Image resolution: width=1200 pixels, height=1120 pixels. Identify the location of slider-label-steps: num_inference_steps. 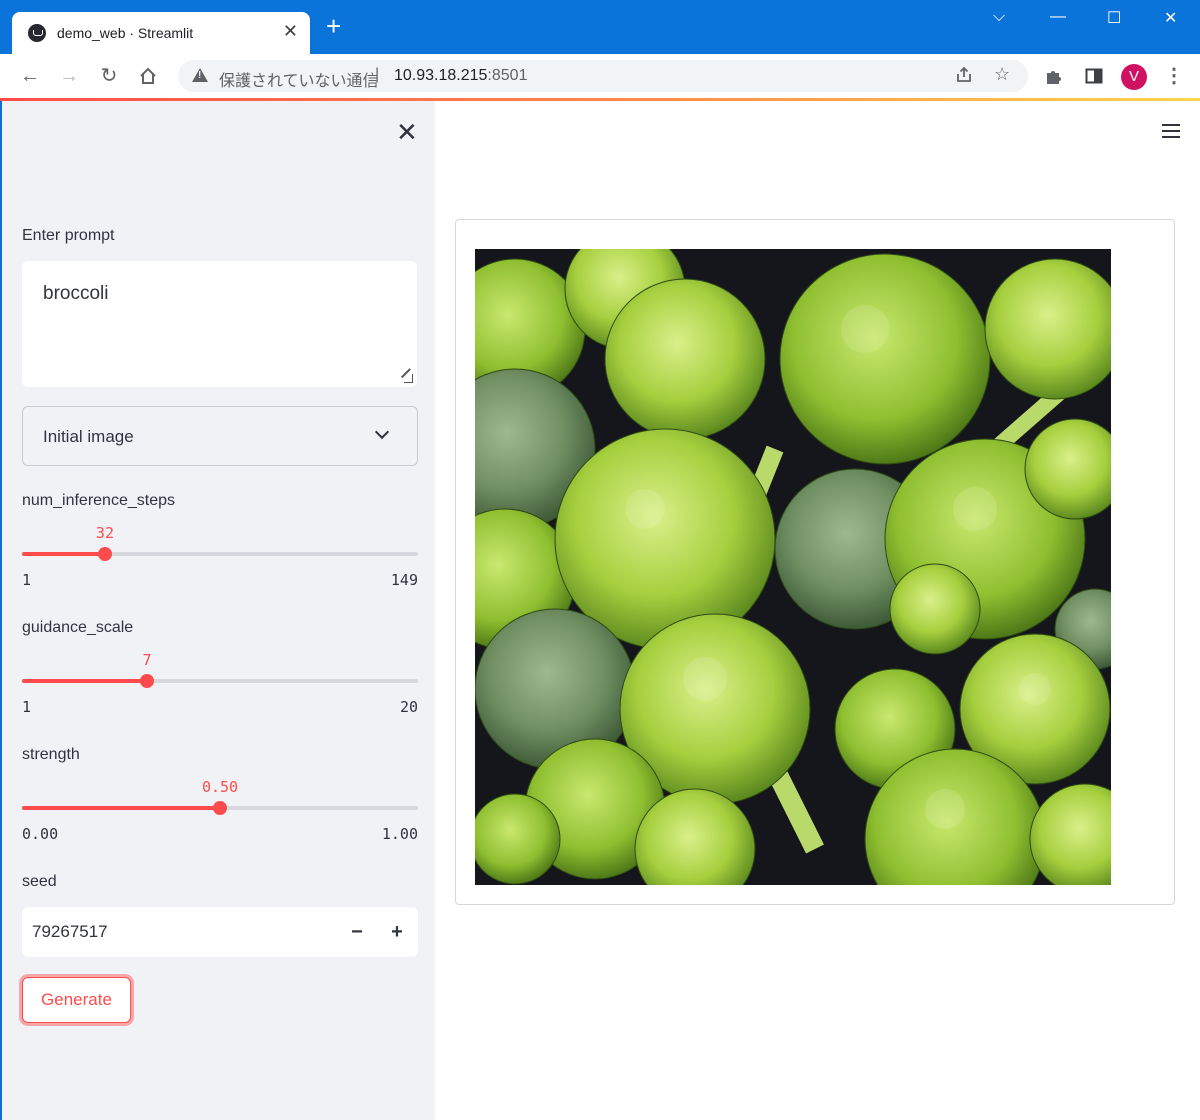
(98, 500).